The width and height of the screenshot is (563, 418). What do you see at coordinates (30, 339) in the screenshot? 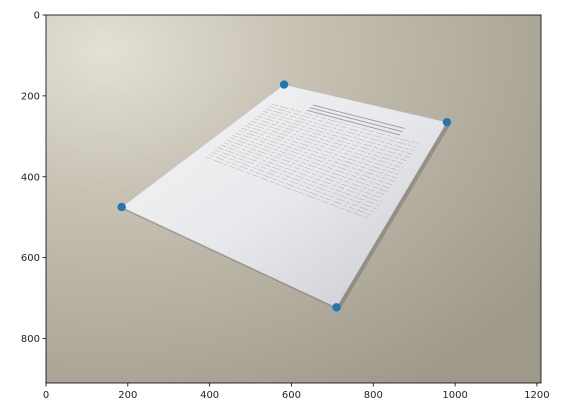
I see `y-tick-label: 800` at bounding box center [30, 339].